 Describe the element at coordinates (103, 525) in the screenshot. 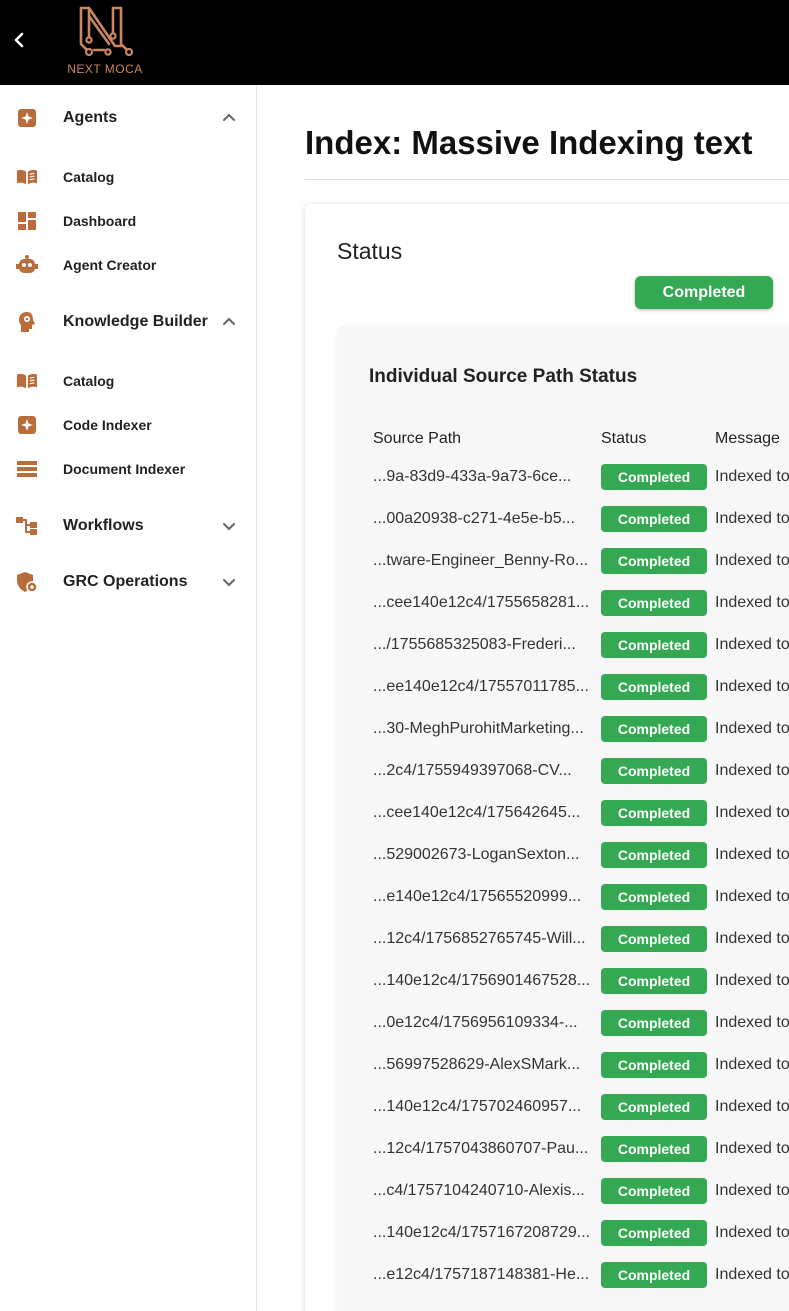

I see `sidebar-group-label: Workflows` at that location.